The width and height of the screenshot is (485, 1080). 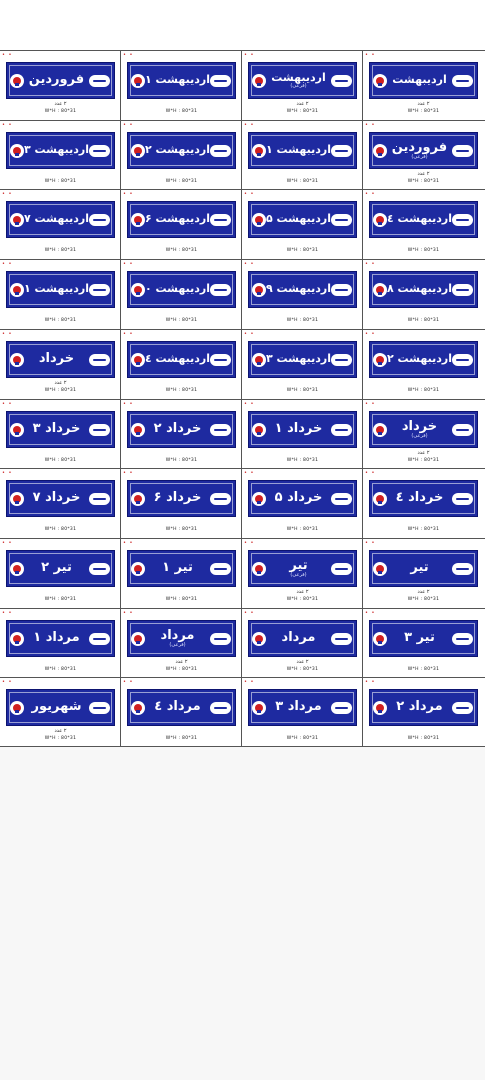 What do you see at coordinates (177, 289) in the screenshot?
I see `sign-text: اردیبهشت ۱۰` at bounding box center [177, 289].